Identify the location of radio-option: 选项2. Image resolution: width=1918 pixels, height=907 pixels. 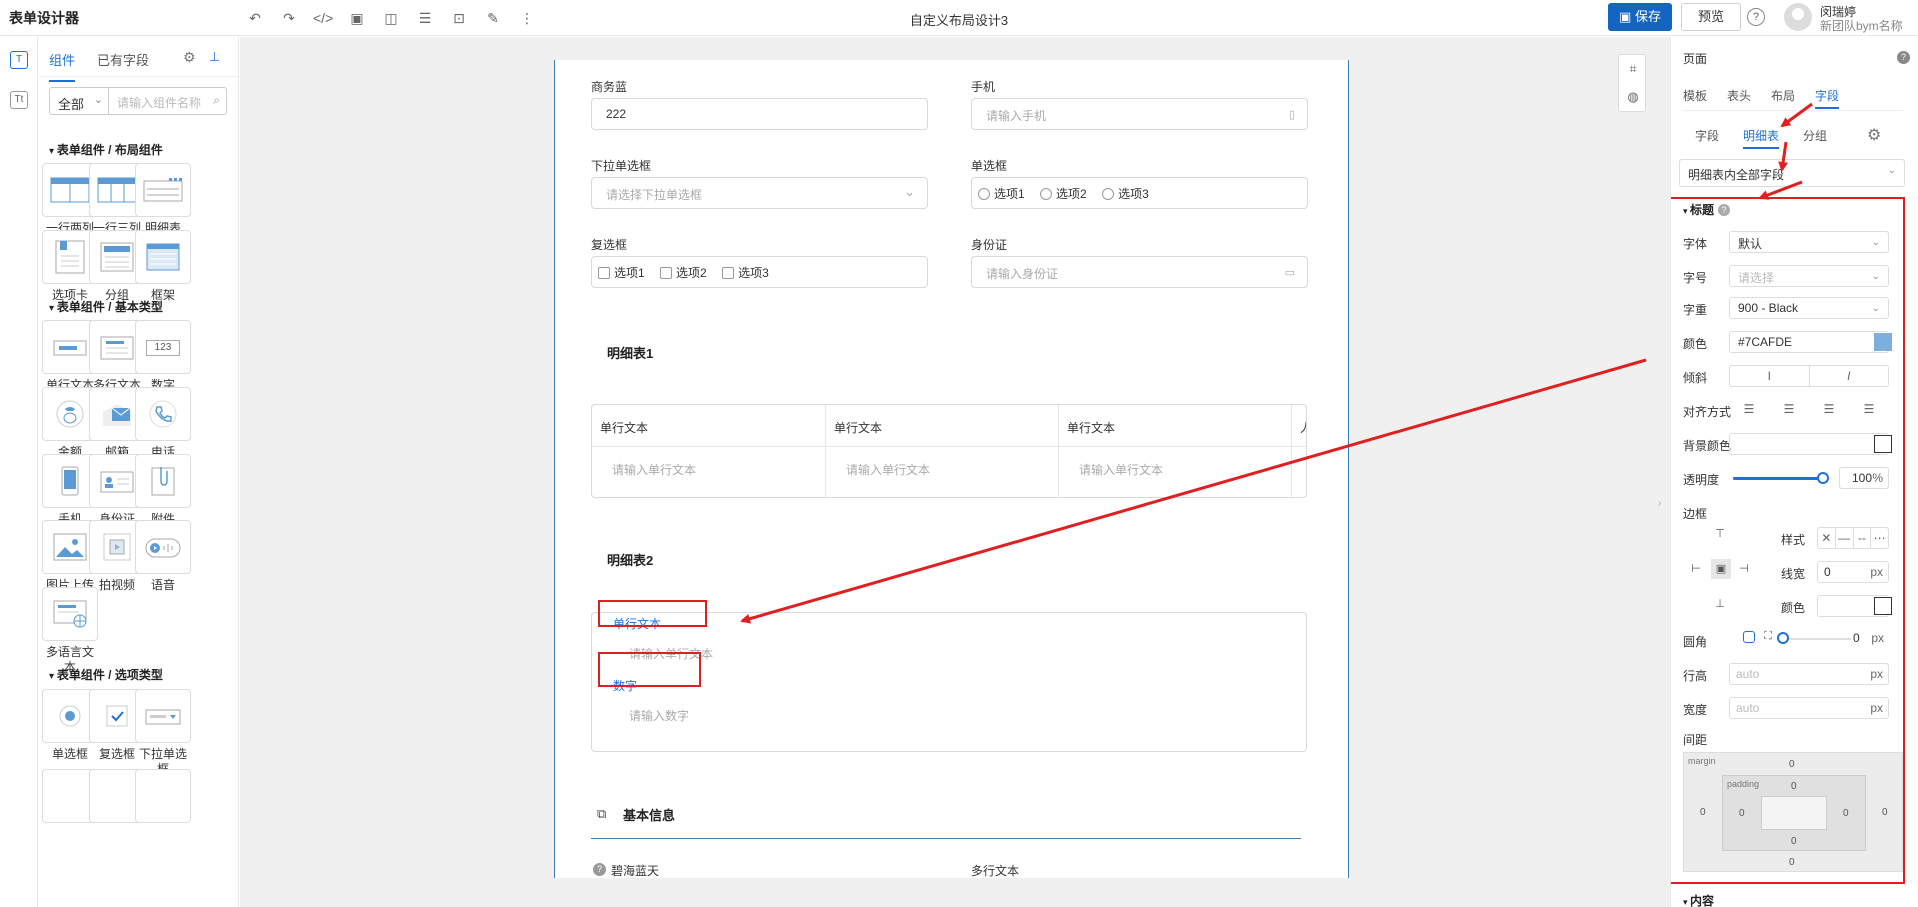
(1063, 193).